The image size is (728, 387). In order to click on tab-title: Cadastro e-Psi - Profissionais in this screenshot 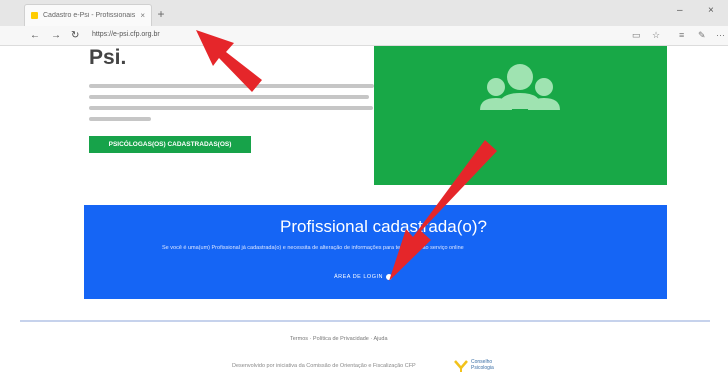, I will do `click(89, 15)`.